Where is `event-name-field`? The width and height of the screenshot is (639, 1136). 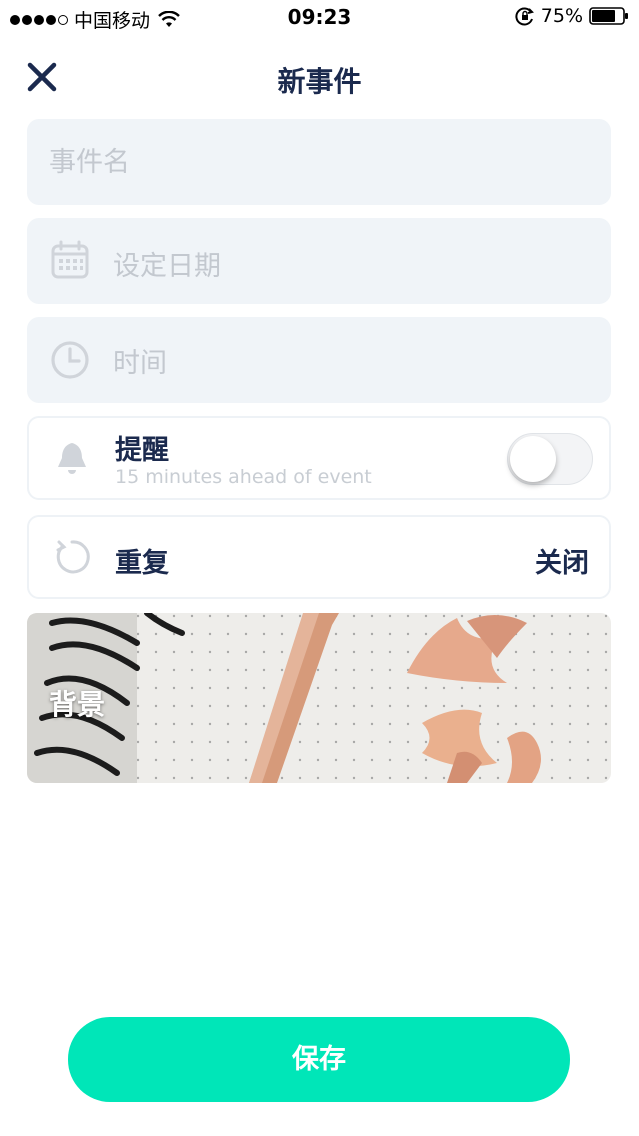
event-name-field is located at coordinates (319, 162).